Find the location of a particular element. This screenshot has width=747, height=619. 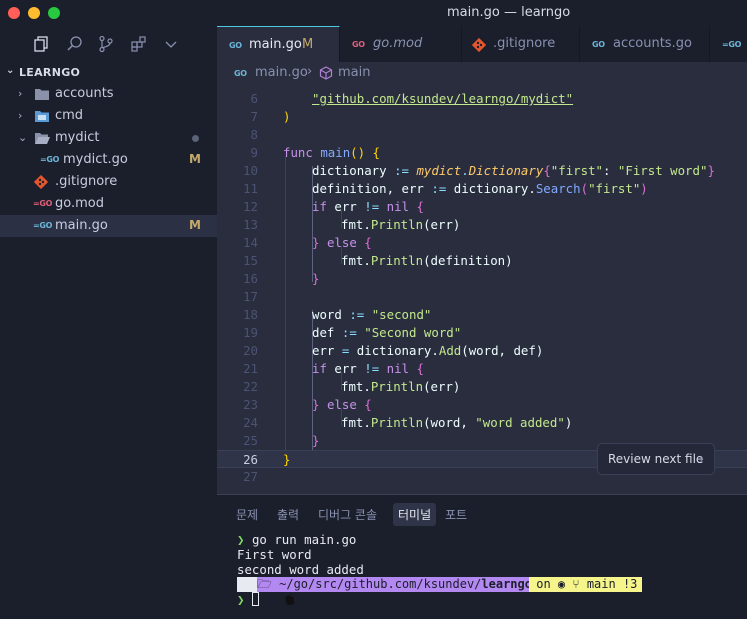

tab-overflow: =GO is located at coordinates (728, 44).